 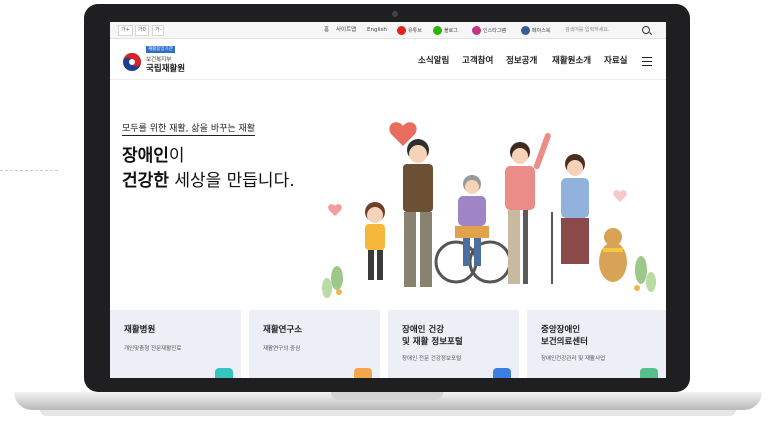 What do you see at coordinates (573, 359) in the screenshot?
I see `card-description: 장애인건강관리 및 재활사업` at bounding box center [573, 359].